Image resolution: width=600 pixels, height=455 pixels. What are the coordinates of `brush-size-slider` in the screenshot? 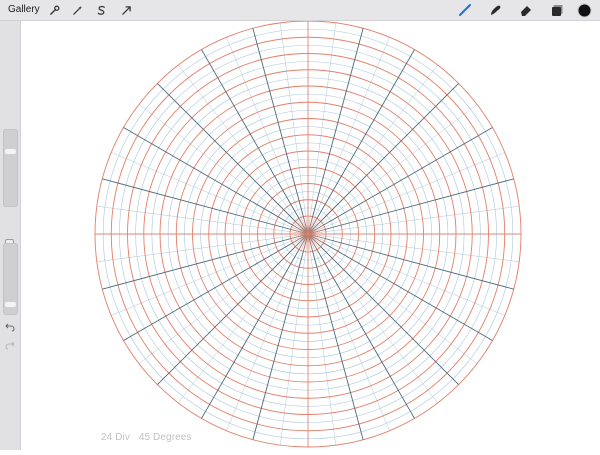 It's located at (10, 168).